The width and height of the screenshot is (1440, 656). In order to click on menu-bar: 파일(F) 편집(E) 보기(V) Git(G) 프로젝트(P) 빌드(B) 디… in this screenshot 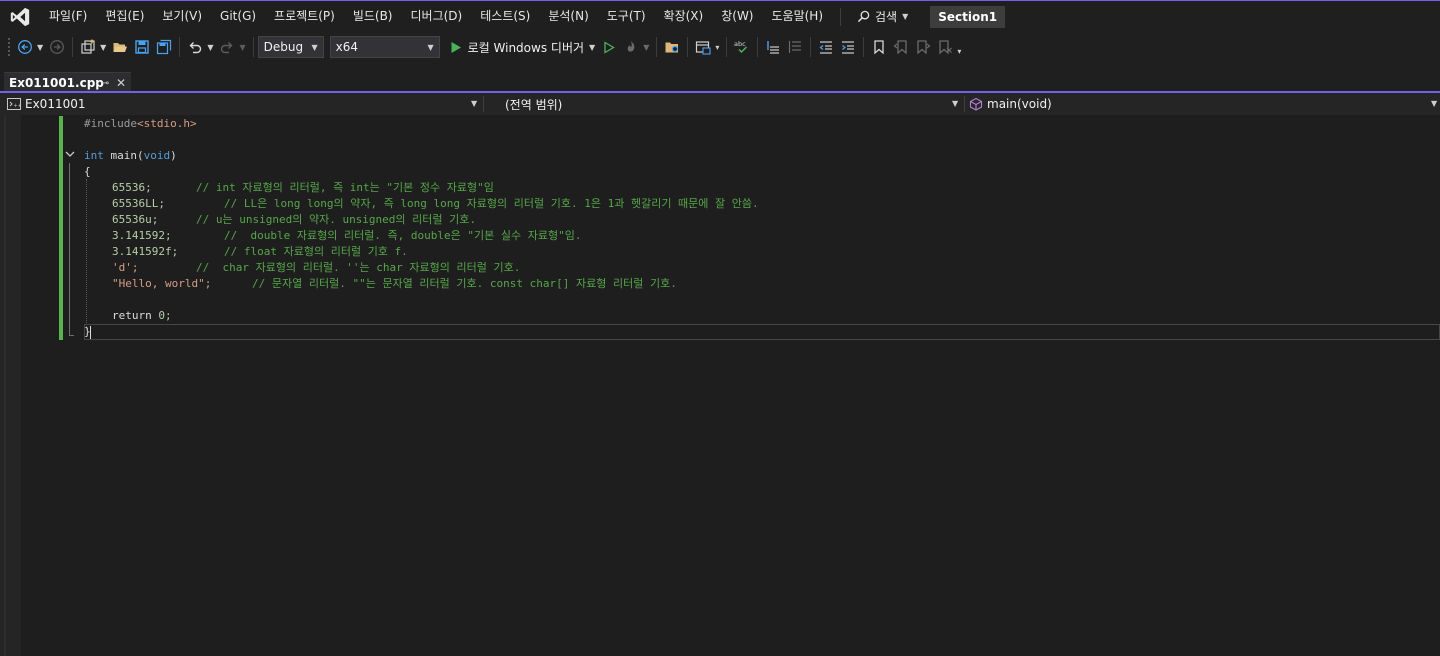, I will do `click(720, 16)`.